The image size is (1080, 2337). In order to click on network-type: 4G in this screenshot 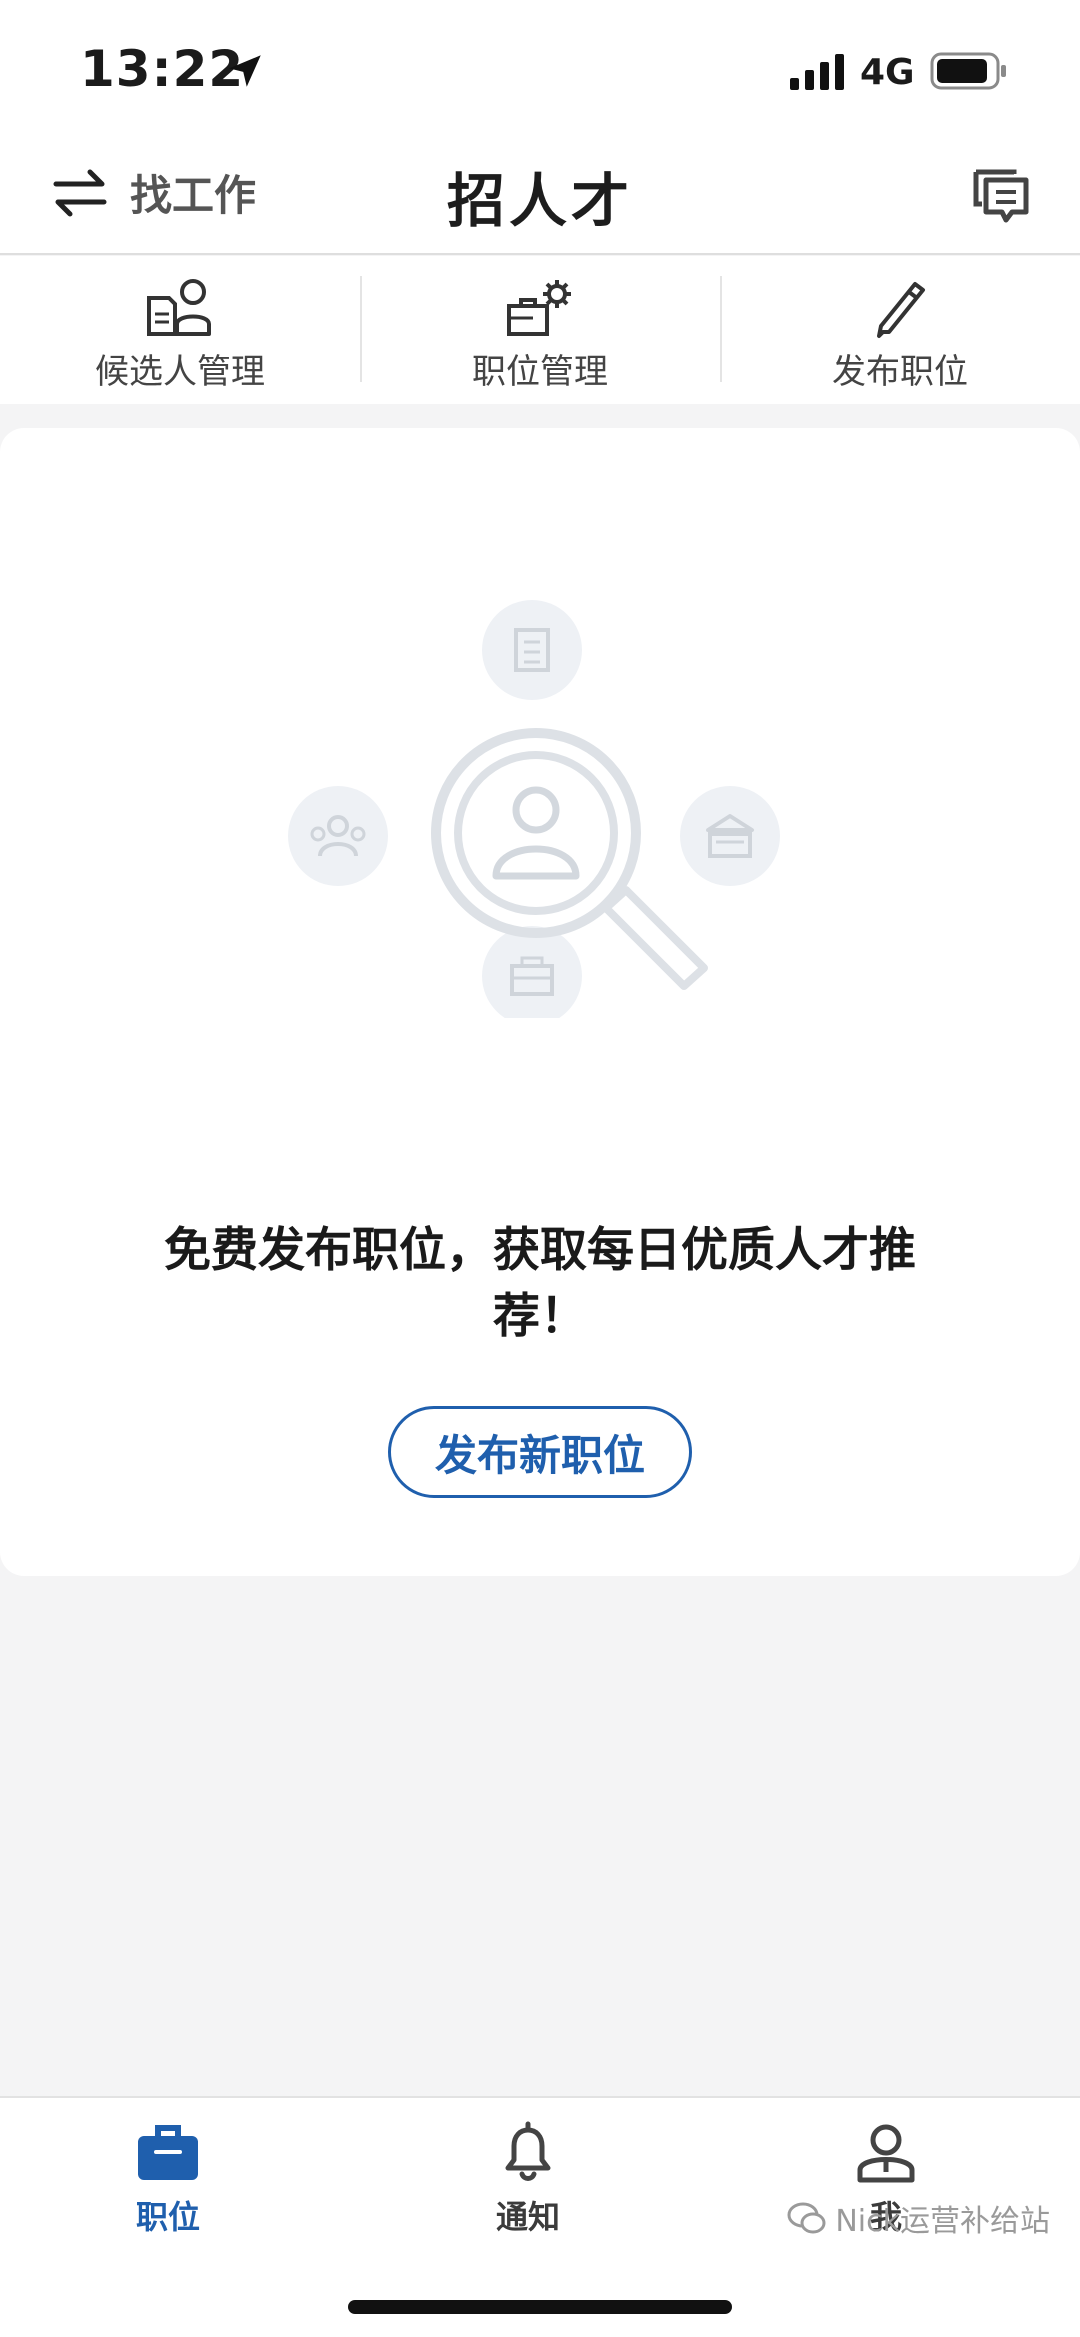, I will do `click(887, 72)`.